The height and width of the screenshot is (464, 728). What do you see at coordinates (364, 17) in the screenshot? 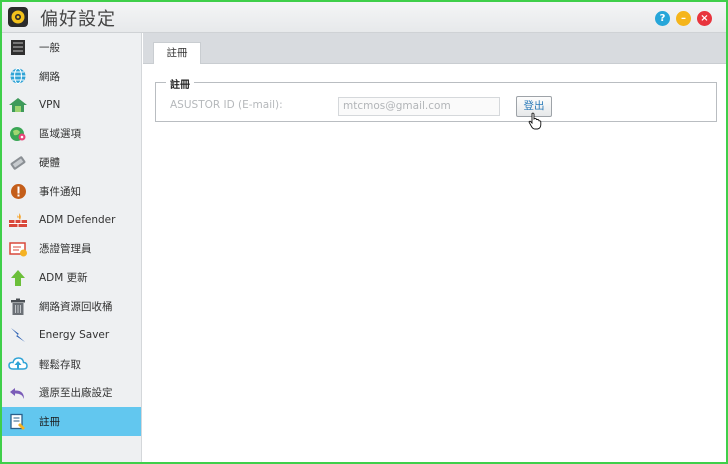
I see `titlebar: 偏好設定 ? – ×` at bounding box center [364, 17].